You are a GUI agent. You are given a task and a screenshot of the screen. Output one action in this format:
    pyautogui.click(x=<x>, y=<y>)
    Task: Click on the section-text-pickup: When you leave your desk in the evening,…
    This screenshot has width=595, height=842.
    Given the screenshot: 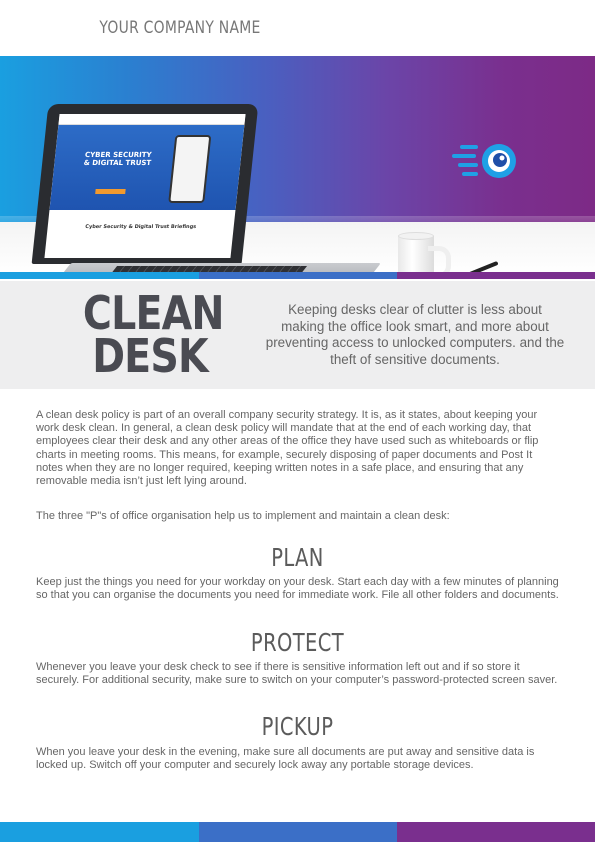 What is the action you would take?
    pyautogui.click(x=285, y=759)
    